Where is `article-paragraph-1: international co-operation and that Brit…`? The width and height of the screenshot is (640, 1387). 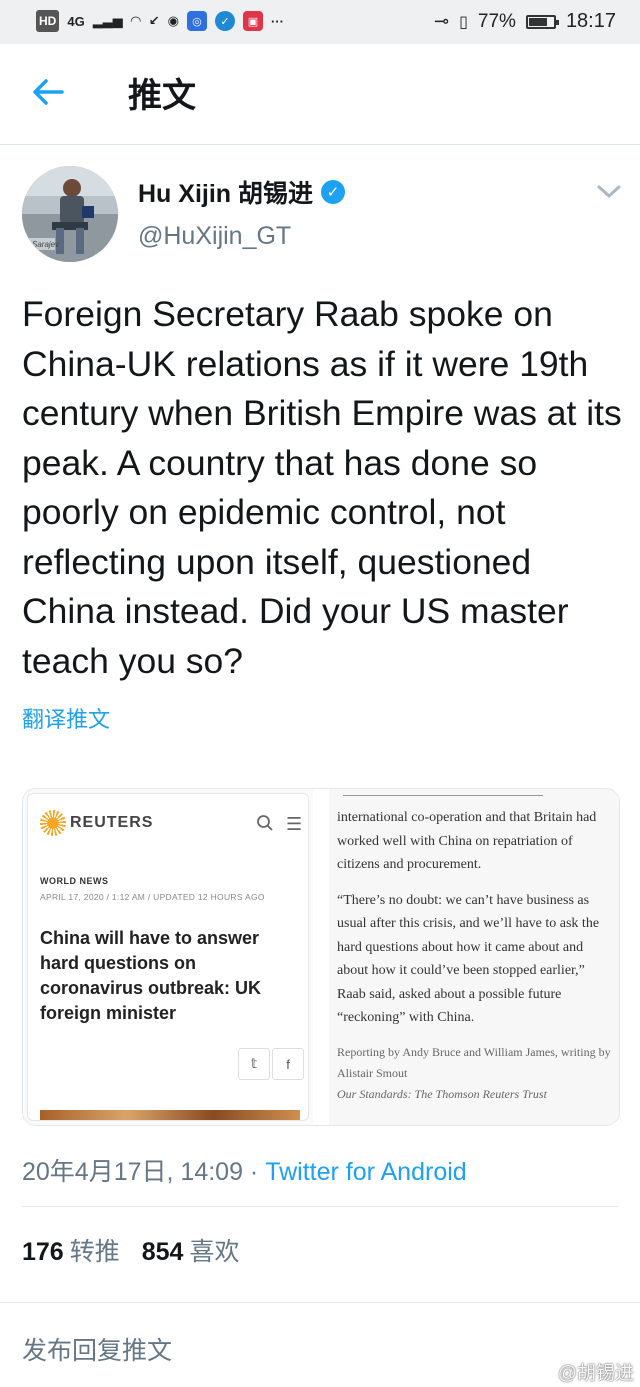
article-paragraph-1: international co-operation and that Brit… is located at coordinates (467, 841).